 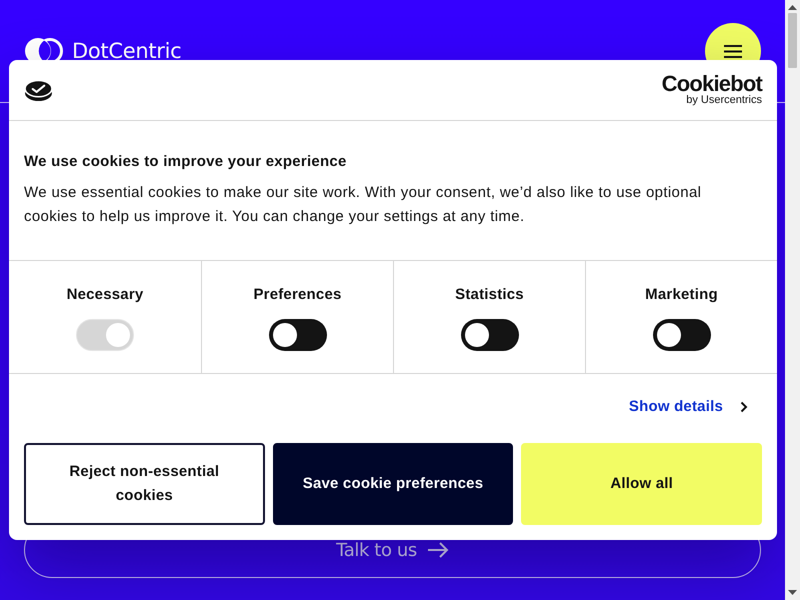 What do you see at coordinates (144, 484) in the screenshot?
I see `consent-button: Reject non-essential cookies` at bounding box center [144, 484].